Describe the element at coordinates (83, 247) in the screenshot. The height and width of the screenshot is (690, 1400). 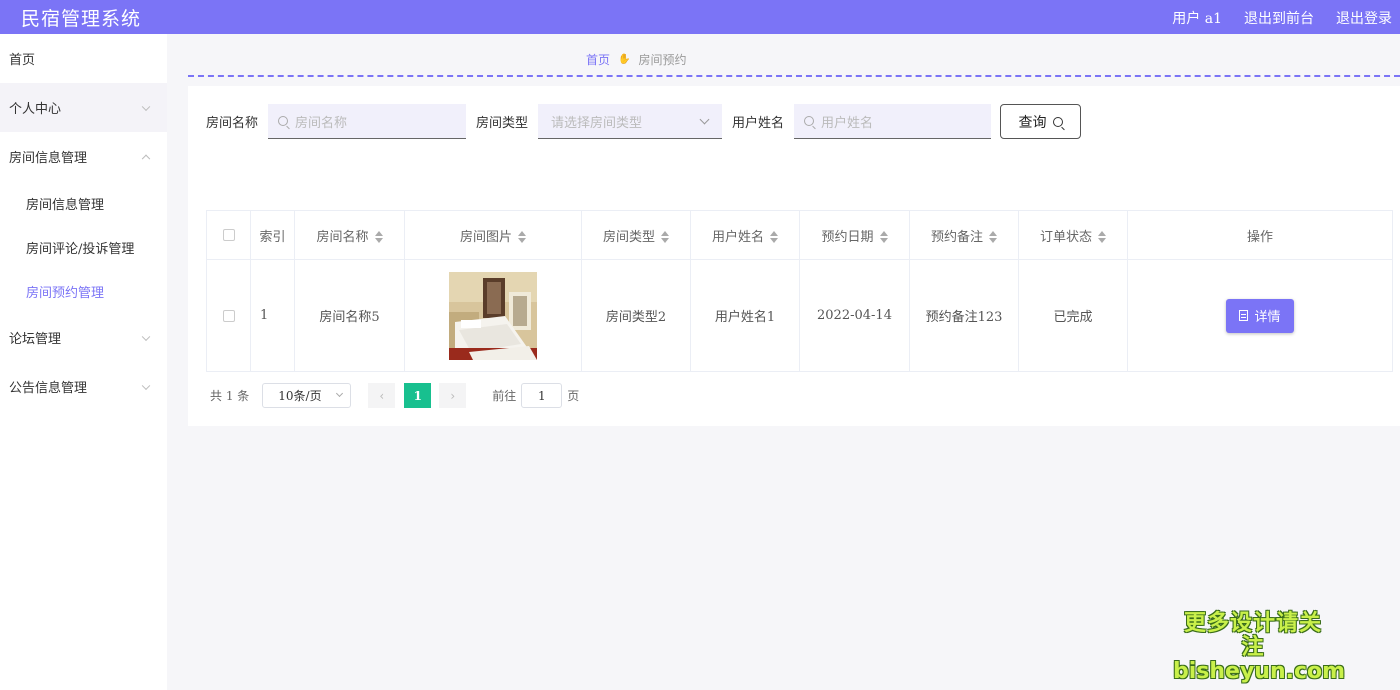
I see `sidebar-subitem-room-comments: 房间评论/投诉管理` at that location.